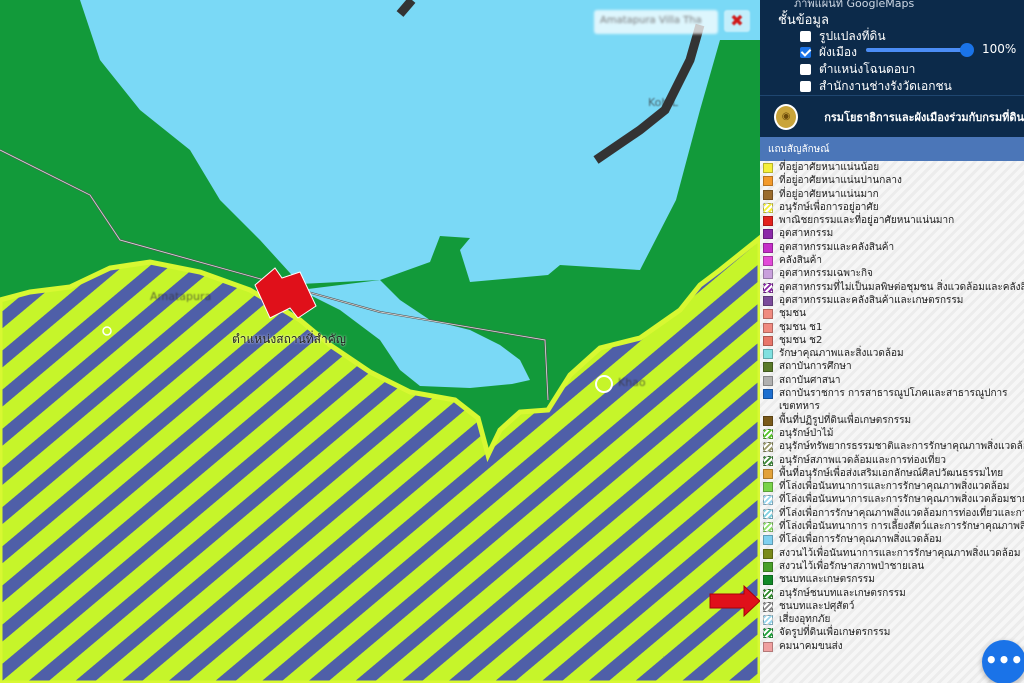 The height and width of the screenshot is (683, 1024). What do you see at coordinates (828, 52) in the screenshot?
I see `layer-toggle-cityplan: ผังเมือง` at bounding box center [828, 52].